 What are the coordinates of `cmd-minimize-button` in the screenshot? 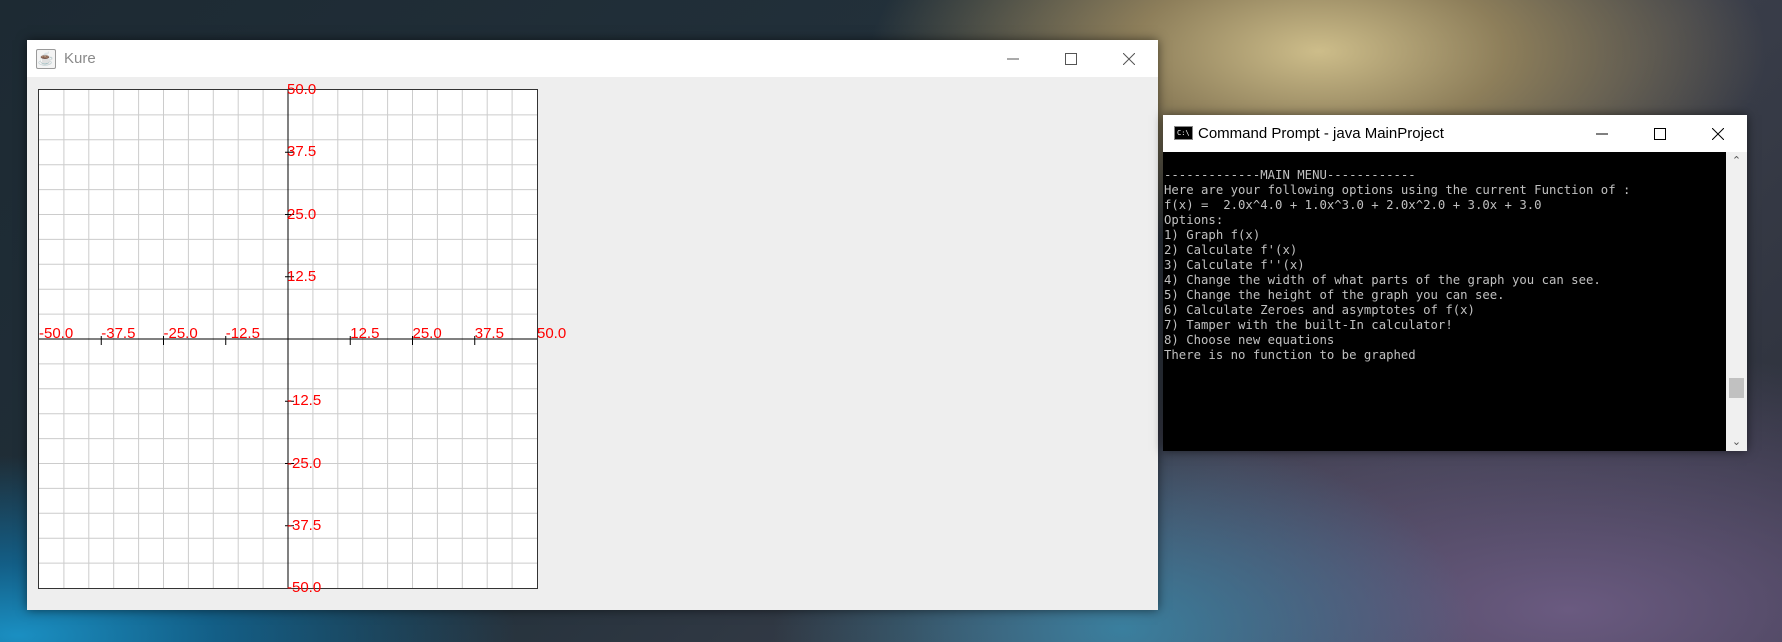 It's located at (1602, 133).